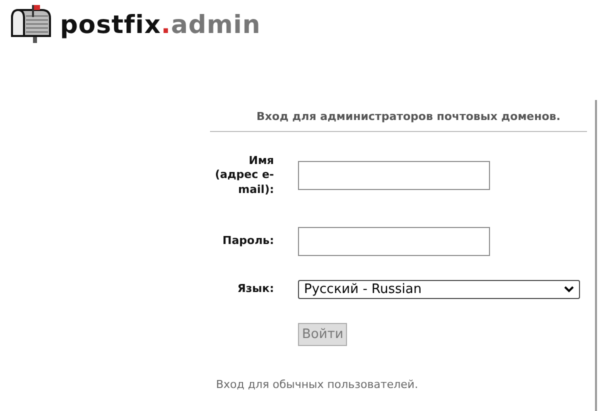 This screenshot has height=411, width=614. Describe the element at coordinates (569, 289) in the screenshot. I see `chevron-down-icon` at that location.